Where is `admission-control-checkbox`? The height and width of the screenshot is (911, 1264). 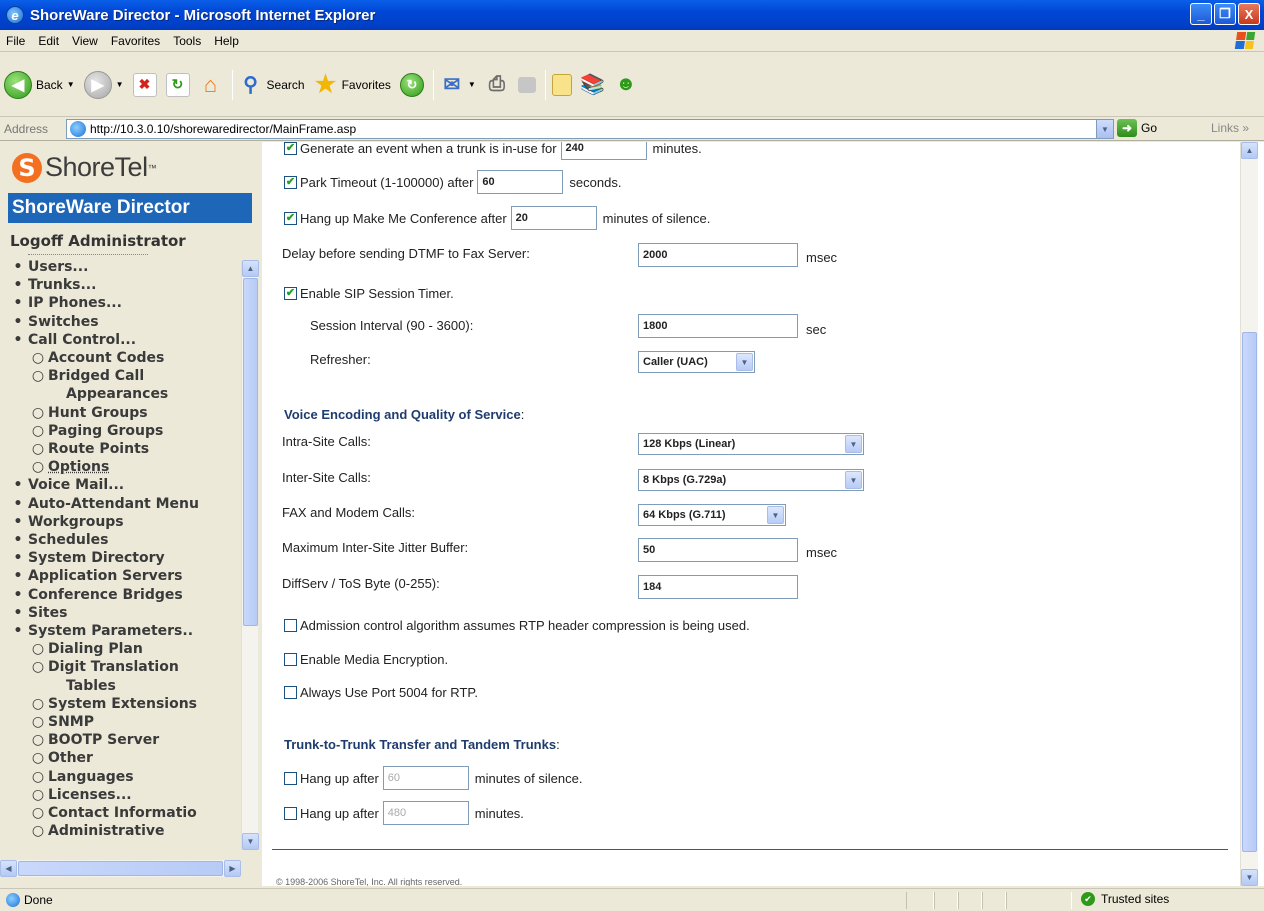 admission-control-checkbox is located at coordinates (290, 625).